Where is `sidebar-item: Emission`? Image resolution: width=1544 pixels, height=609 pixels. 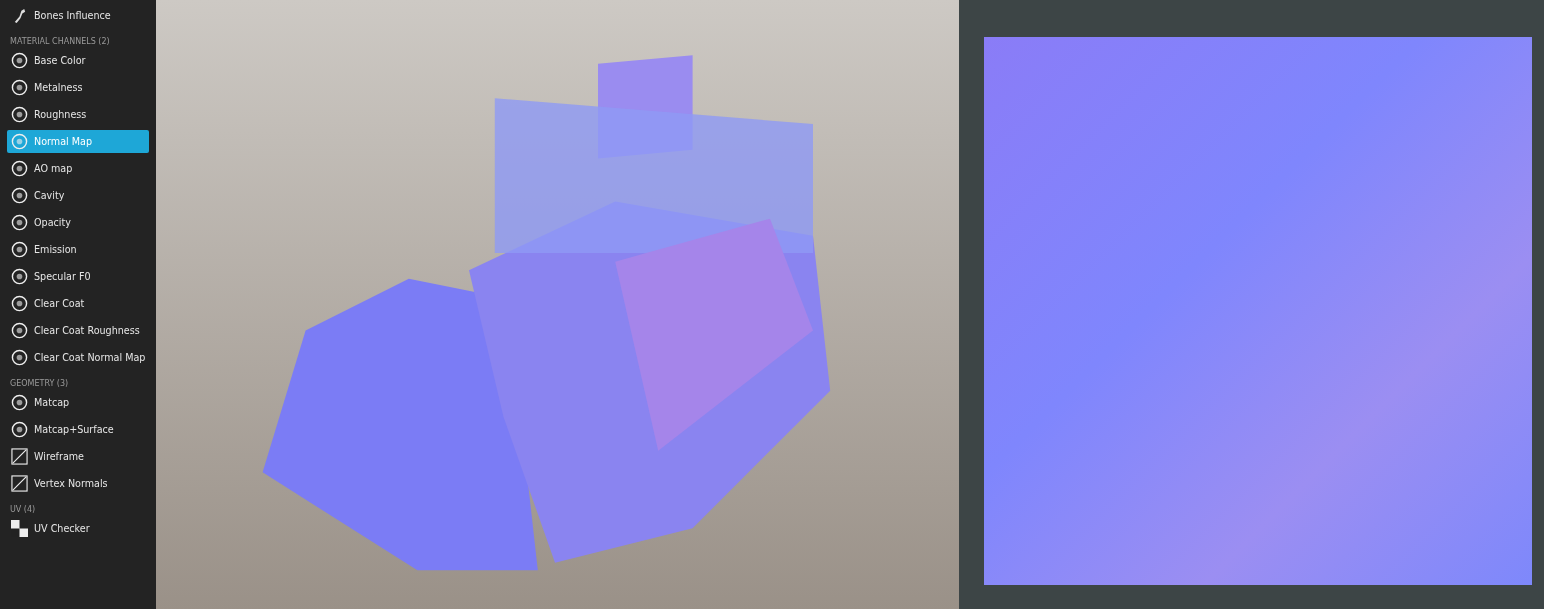
sidebar-item: Emission is located at coordinates (78, 249).